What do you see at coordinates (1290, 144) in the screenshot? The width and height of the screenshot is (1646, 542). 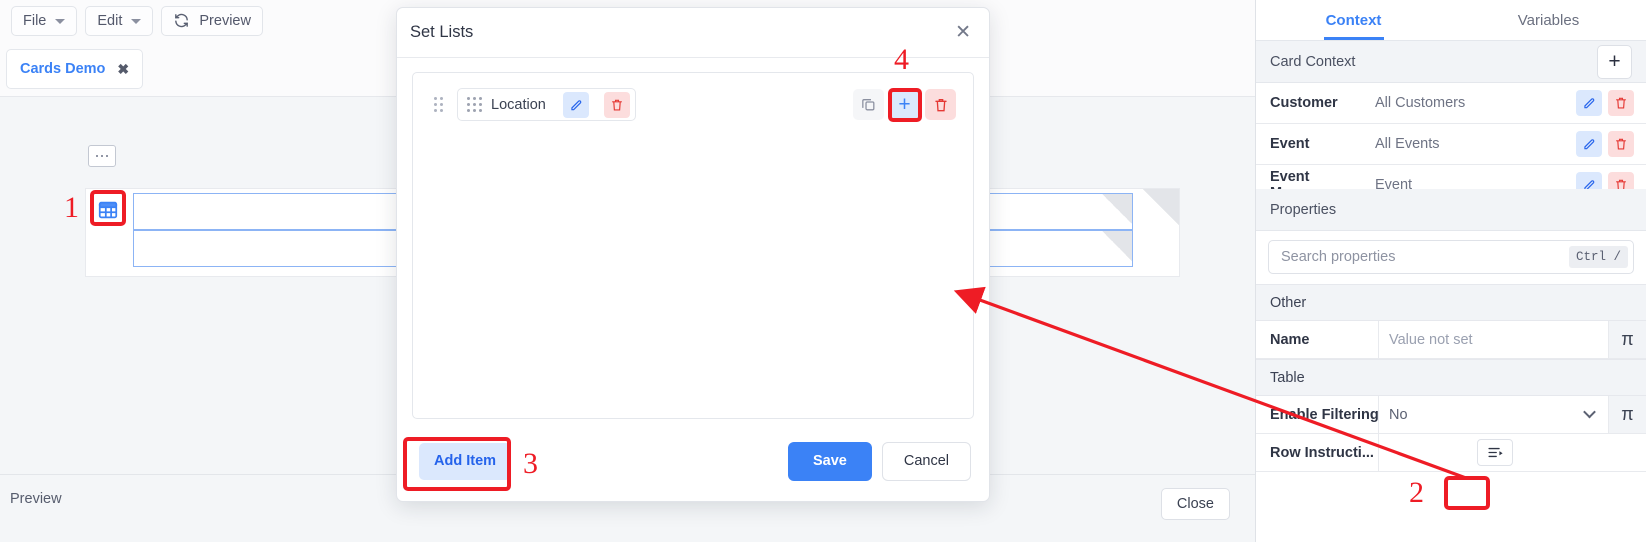 I see `context-row-name: Event` at bounding box center [1290, 144].